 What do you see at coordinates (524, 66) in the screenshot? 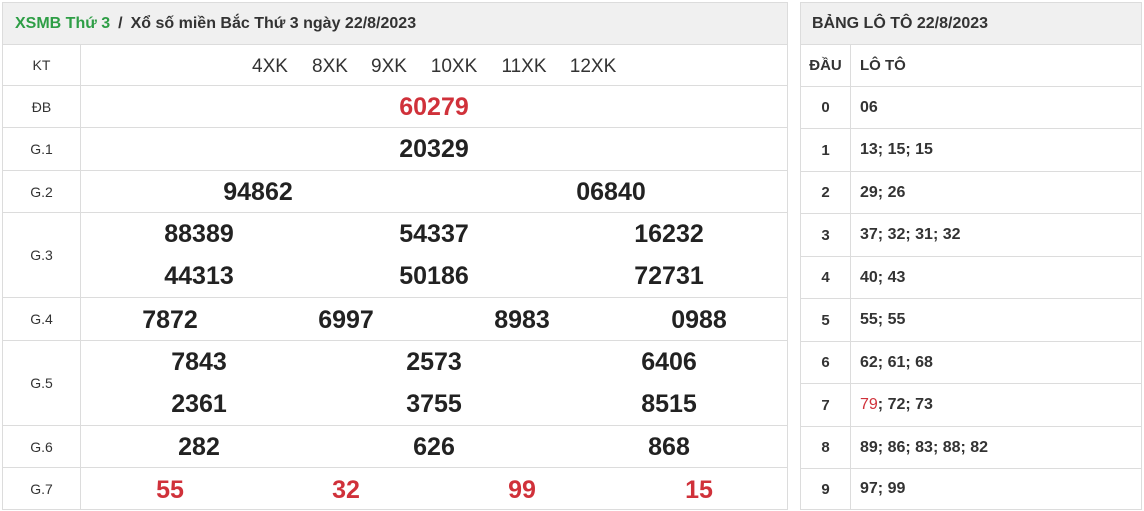
I see `ticket-code: 11XK` at bounding box center [524, 66].